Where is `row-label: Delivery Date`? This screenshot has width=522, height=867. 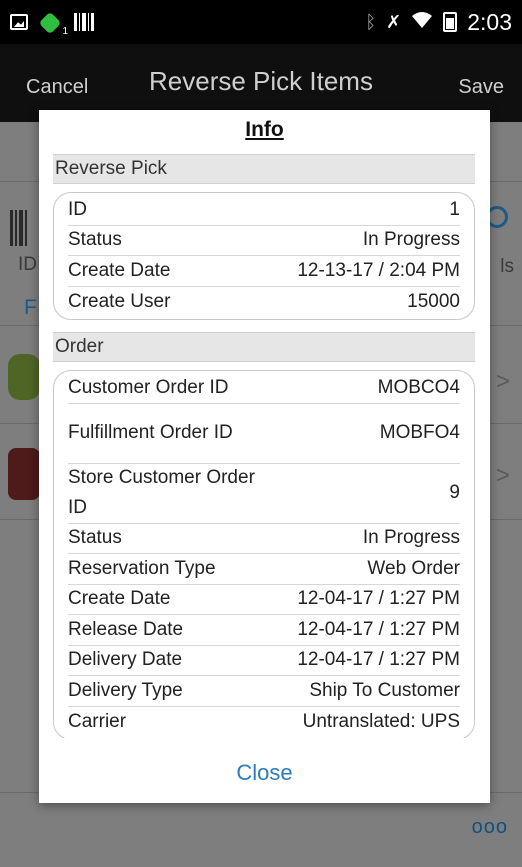
row-label: Delivery Date is located at coordinates (125, 660).